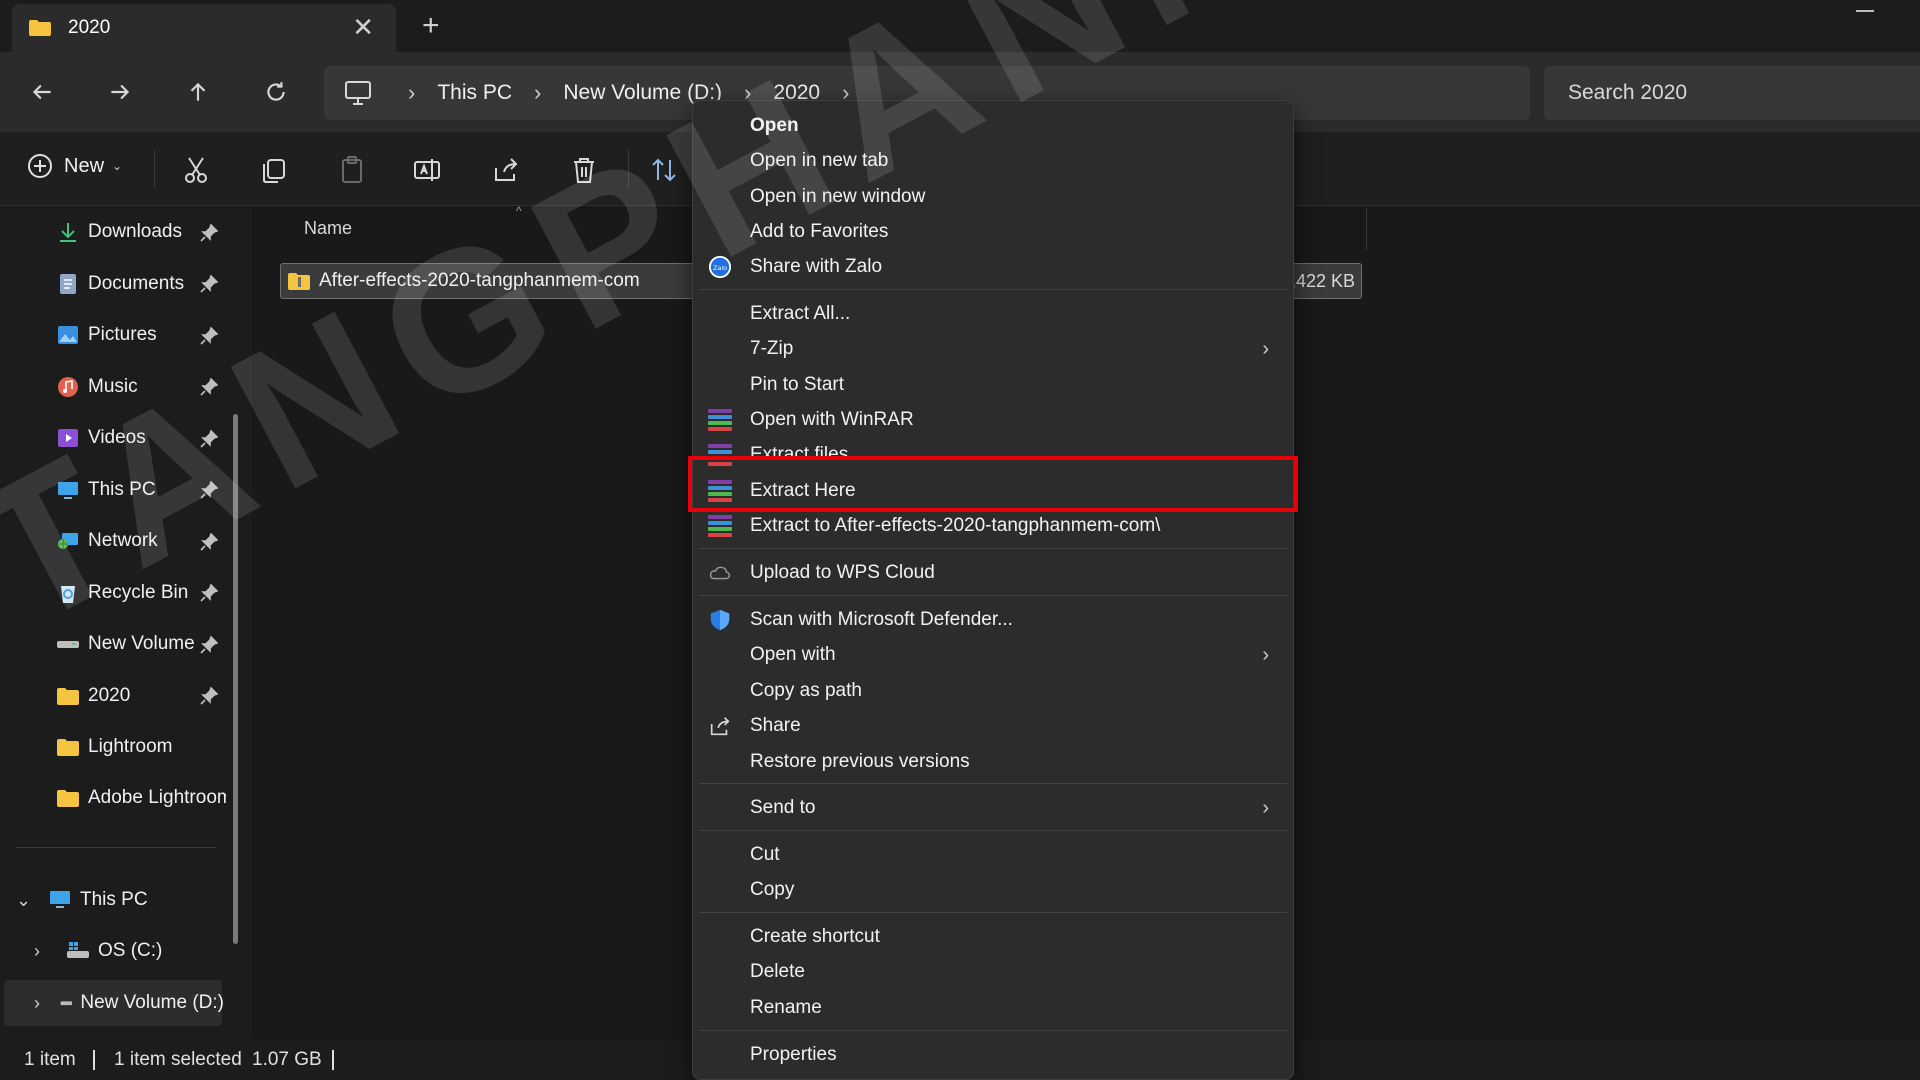  Describe the element at coordinates (993, 573) in the screenshot. I see `menu-item-upload-wps-cloud: Upload to WPS Cloud` at that location.